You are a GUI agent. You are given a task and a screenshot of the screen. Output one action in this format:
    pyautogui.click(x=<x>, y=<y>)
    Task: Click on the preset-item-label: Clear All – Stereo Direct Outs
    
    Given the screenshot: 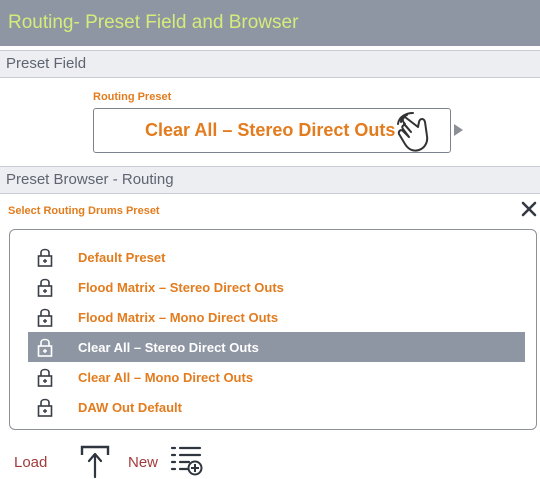 What is the action you would take?
    pyautogui.click(x=168, y=347)
    